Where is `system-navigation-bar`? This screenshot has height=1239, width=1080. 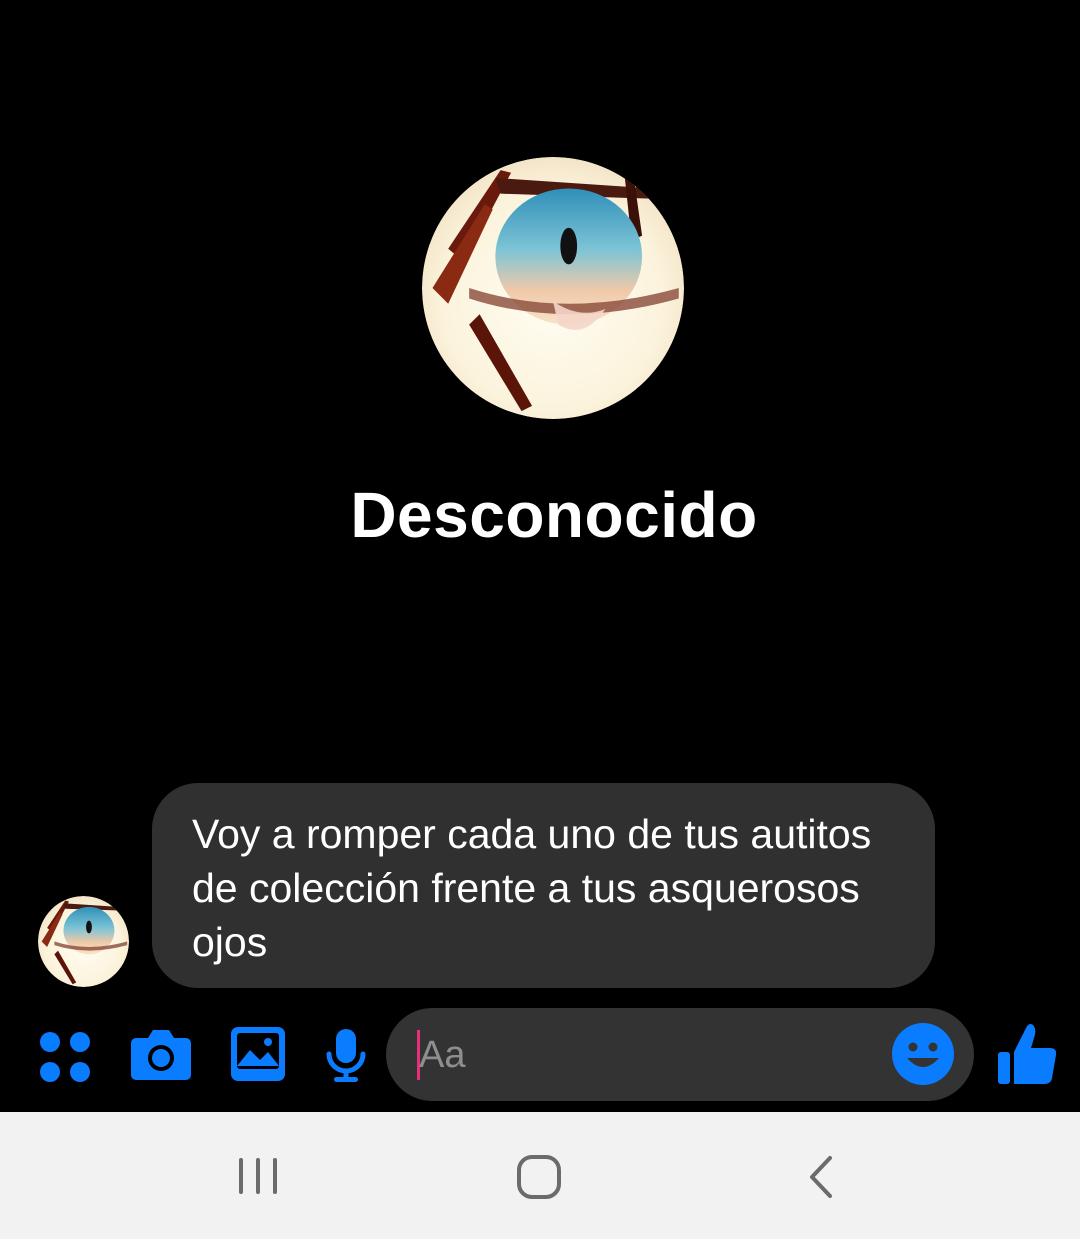
system-navigation-bar is located at coordinates (540, 1175).